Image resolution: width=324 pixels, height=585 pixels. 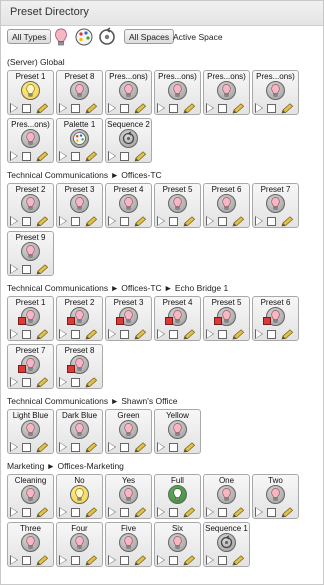 I want to click on active-space-filter: Active Space, so click(x=198, y=37).